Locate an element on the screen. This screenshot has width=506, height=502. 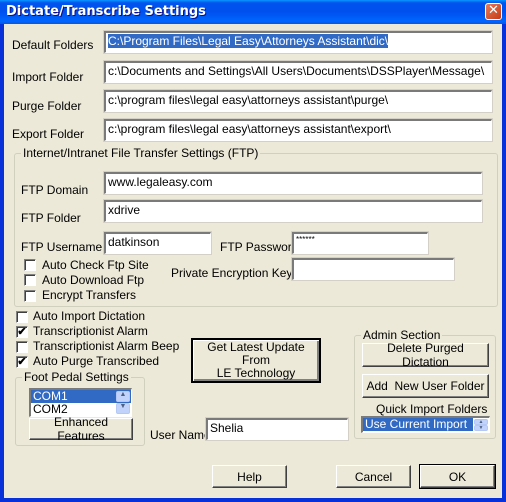
ftp-username-input: datkinson is located at coordinates (157, 243).